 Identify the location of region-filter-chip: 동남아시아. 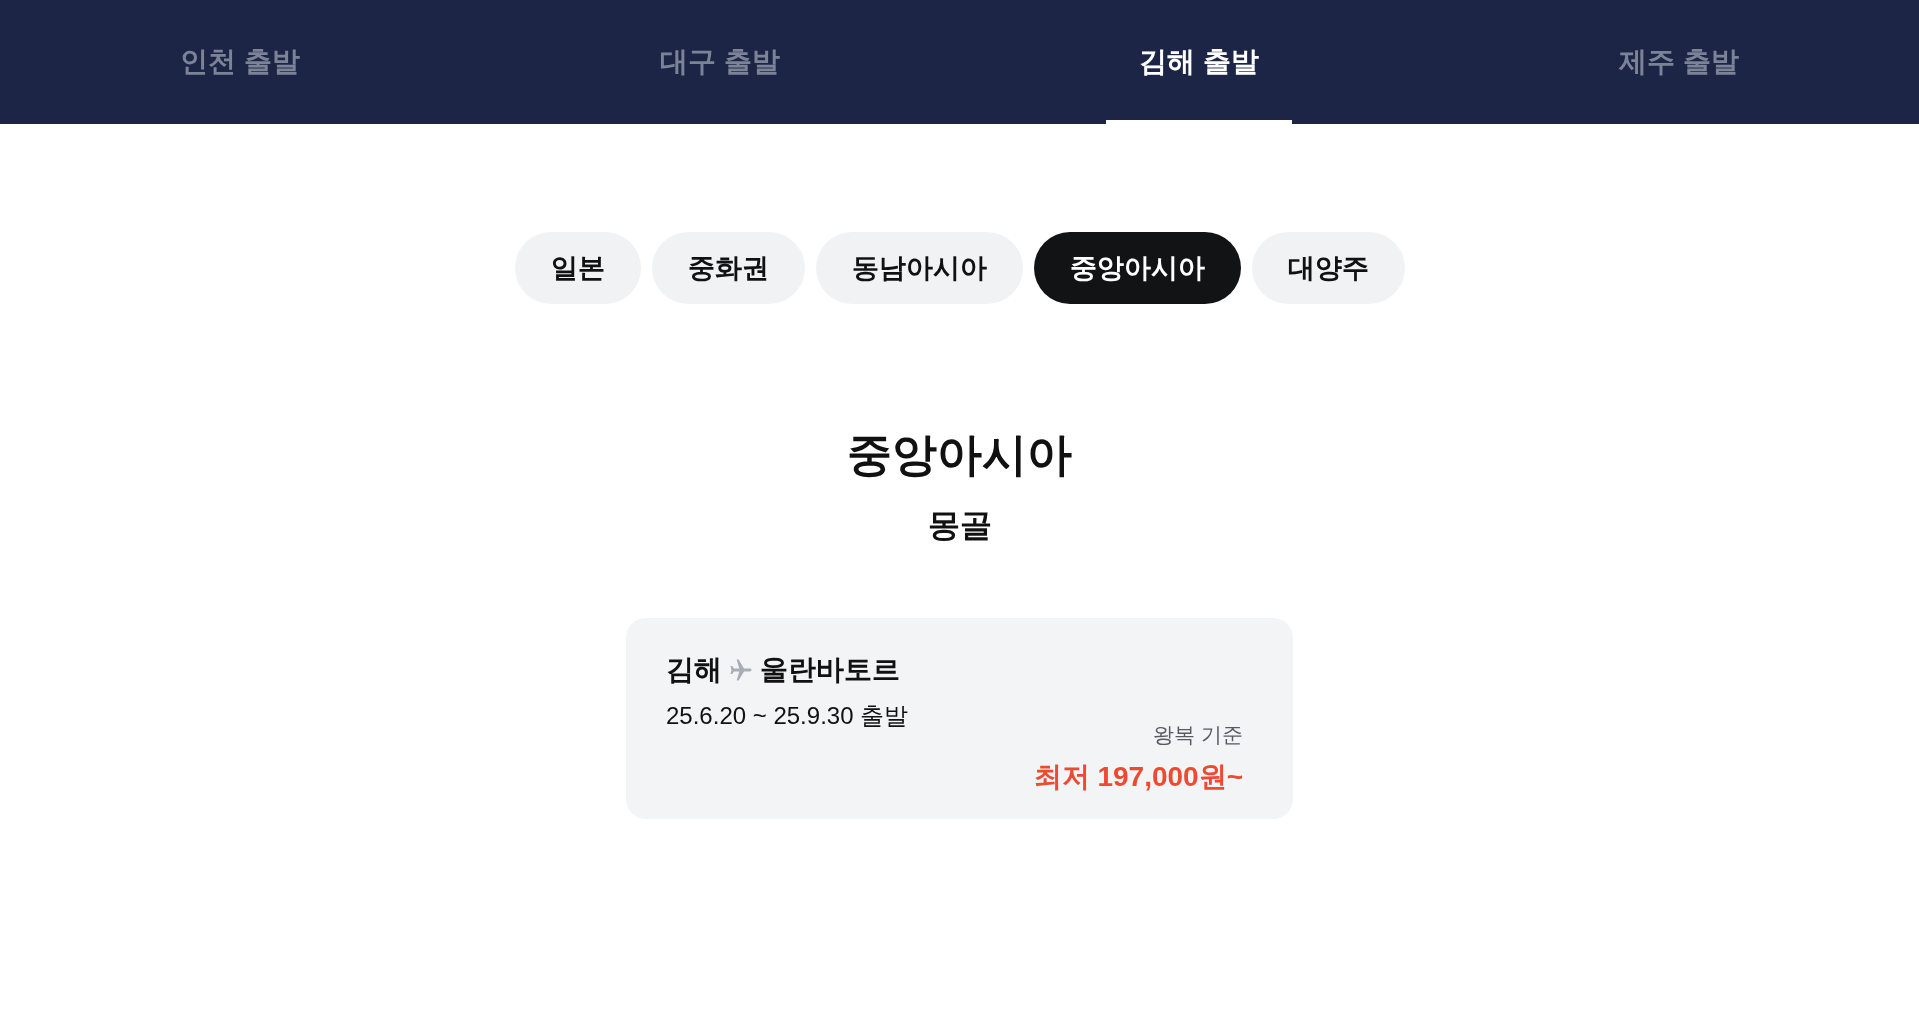
(919, 268).